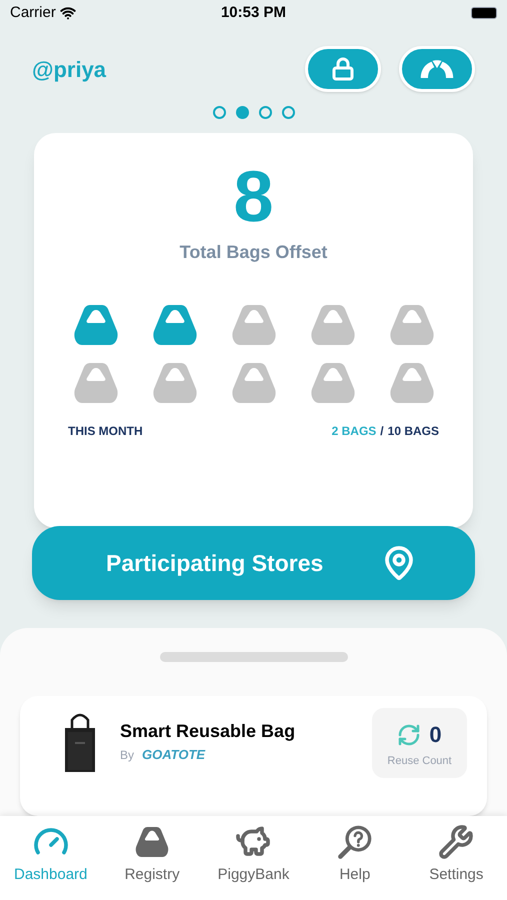 Image resolution: width=507 pixels, height=900 pixels. Describe the element at coordinates (253, 862) in the screenshot. I see `tab-bar-item: PiggyBank` at that location.